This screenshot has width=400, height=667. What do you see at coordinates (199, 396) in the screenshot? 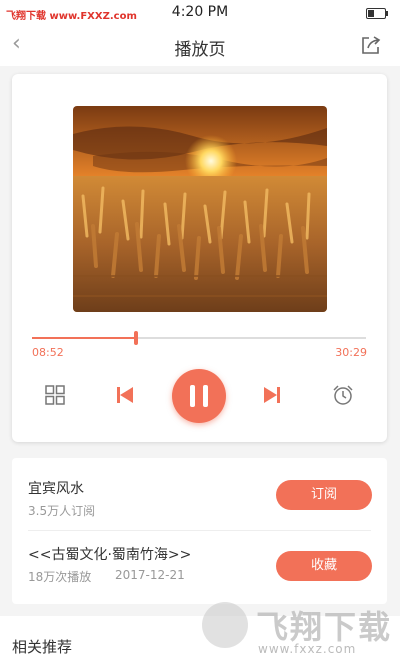
I see `pause-button` at bounding box center [199, 396].